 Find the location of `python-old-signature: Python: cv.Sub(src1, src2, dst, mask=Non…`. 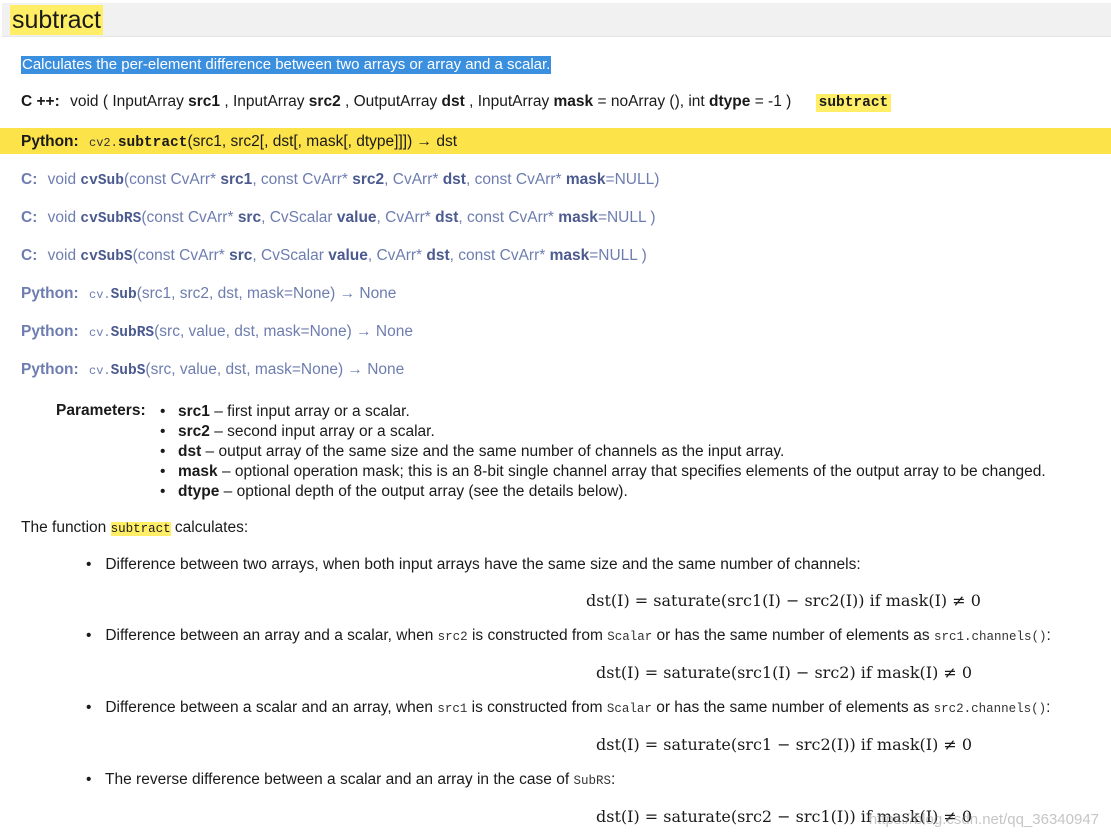

python-old-signature: Python: cv.Sub(src1, src2, dst, mask=Non… is located at coordinates (208, 294).